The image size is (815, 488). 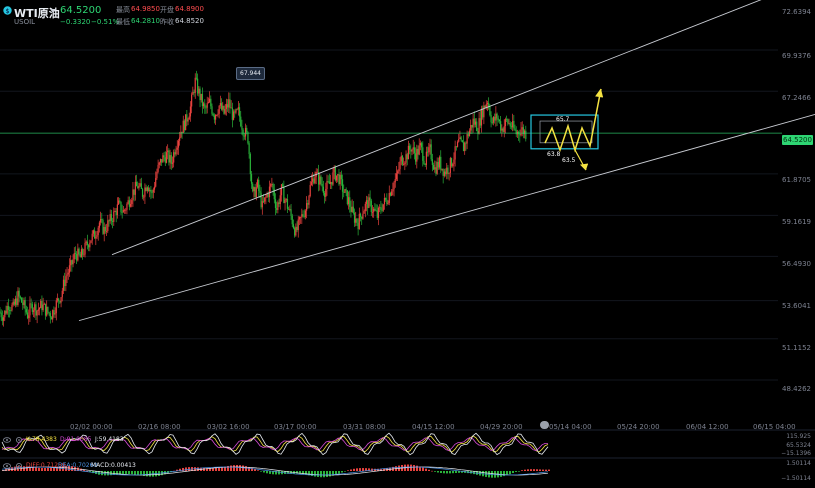 What do you see at coordinates (797, 140) in the screenshot?
I see `current-price-tag-text: 64.5200` at bounding box center [797, 140].